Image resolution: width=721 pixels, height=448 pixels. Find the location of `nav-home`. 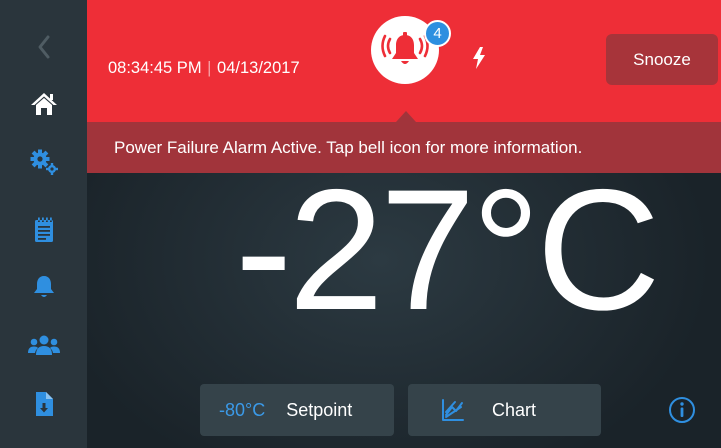

nav-home is located at coordinates (43, 104).